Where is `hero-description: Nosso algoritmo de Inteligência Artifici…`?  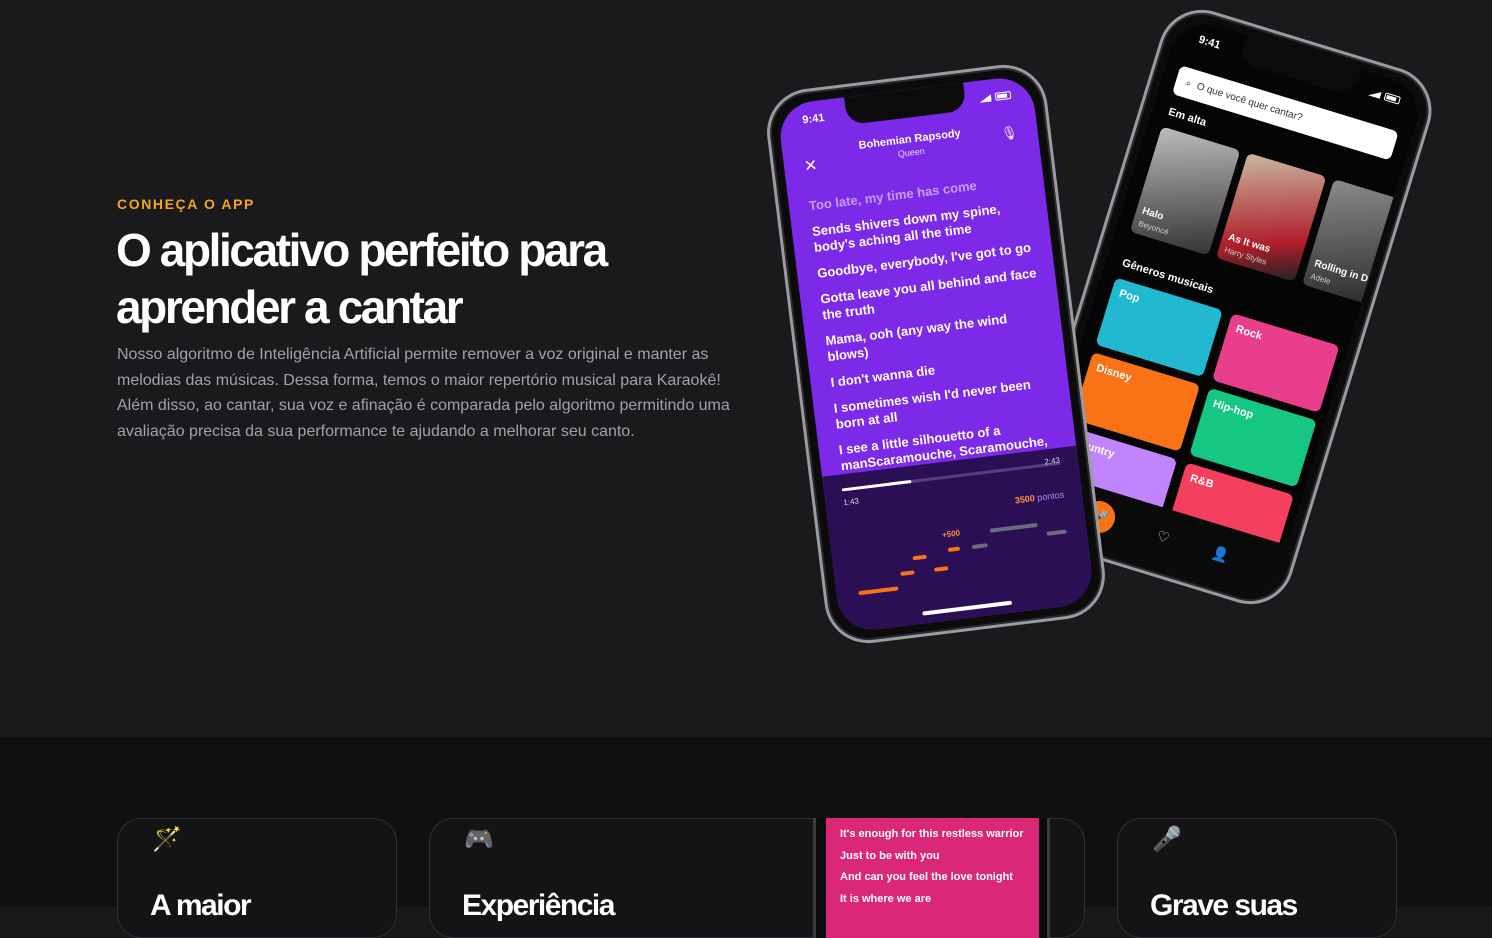 hero-description: Nosso algoritmo de Inteligência Artifici… is located at coordinates (423, 393).